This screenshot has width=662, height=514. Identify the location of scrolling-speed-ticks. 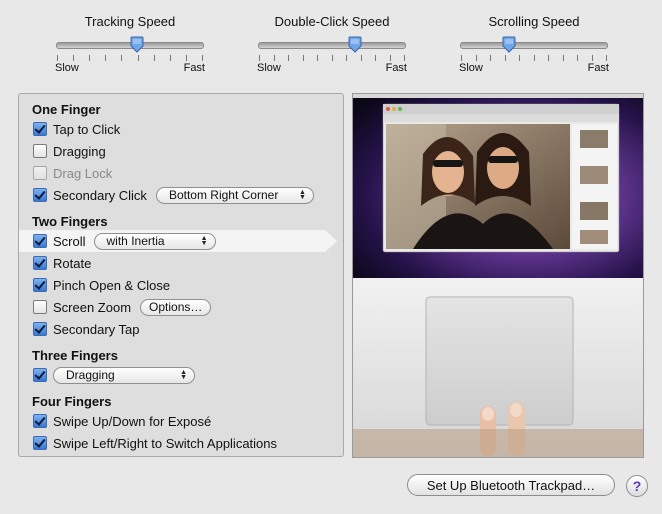
(534, 59).